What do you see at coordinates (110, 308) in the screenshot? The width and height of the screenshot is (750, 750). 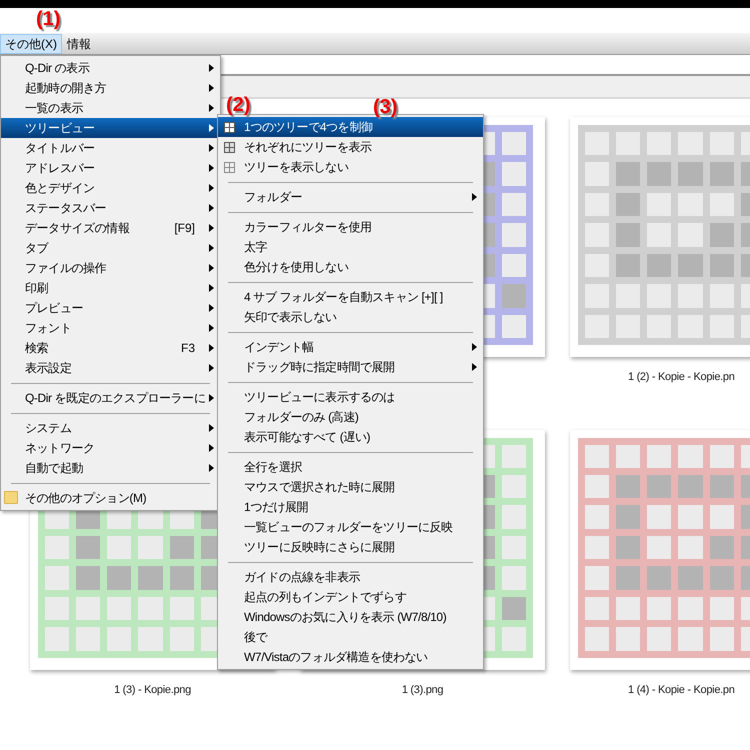 I see `menu-item: プレビュー` at bounding box center [110, 308].